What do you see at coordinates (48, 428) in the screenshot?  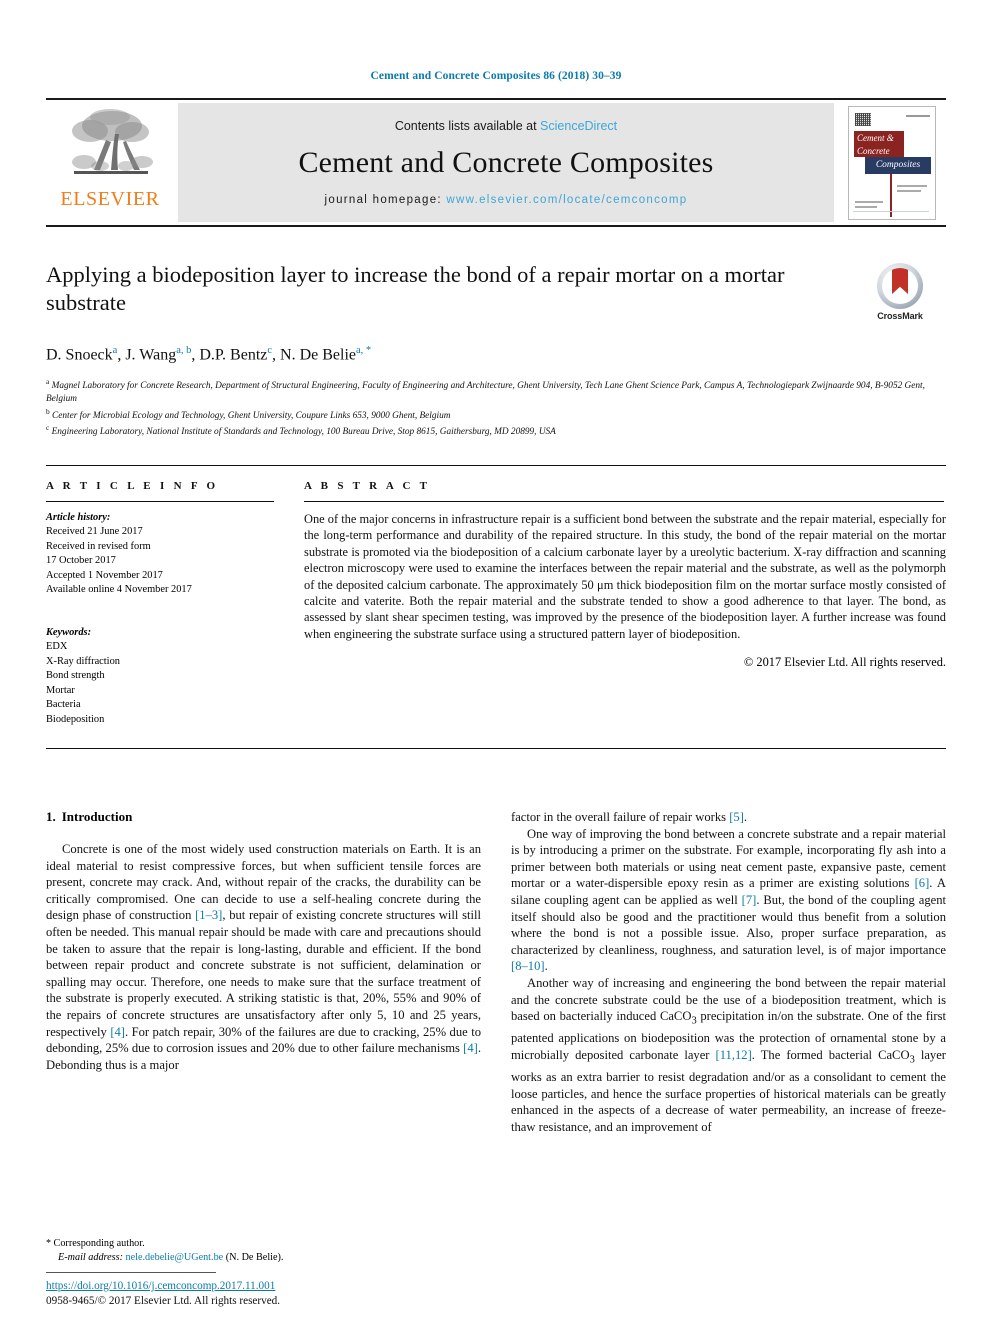 I see `affiliation-mark-c: c` at bounding box center [48, 428].